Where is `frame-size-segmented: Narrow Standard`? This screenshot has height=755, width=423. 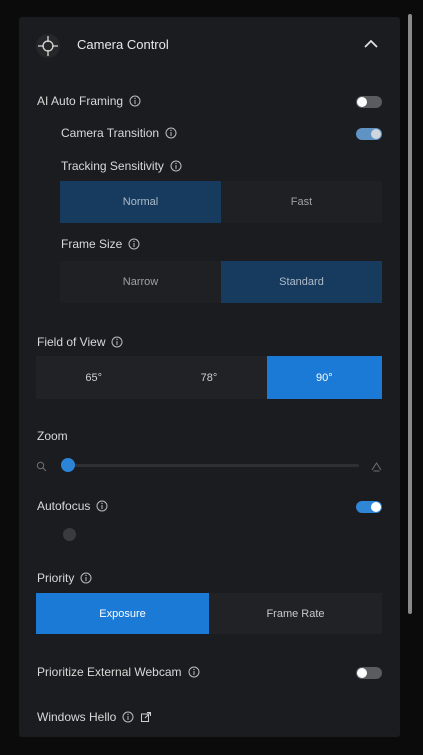 frame-size-segmented: Narrow Standard is located at coordinates (221, 282).